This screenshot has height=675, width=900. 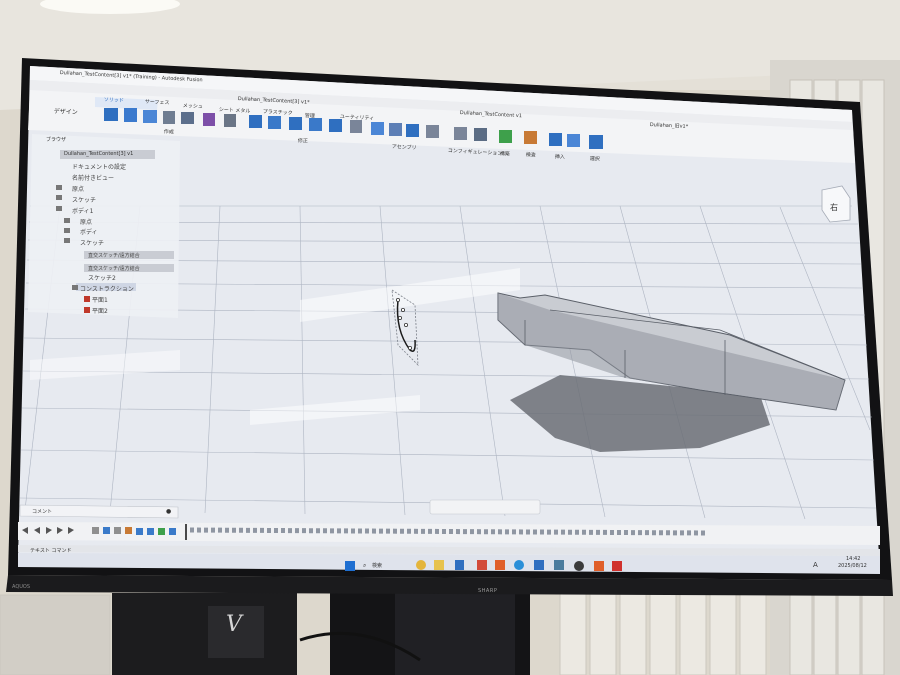 What do you see at coordinates (488, 591) in the screenshot?
I see `monitor-brand-sharp: SHARP` at bounding box center [488, 591].